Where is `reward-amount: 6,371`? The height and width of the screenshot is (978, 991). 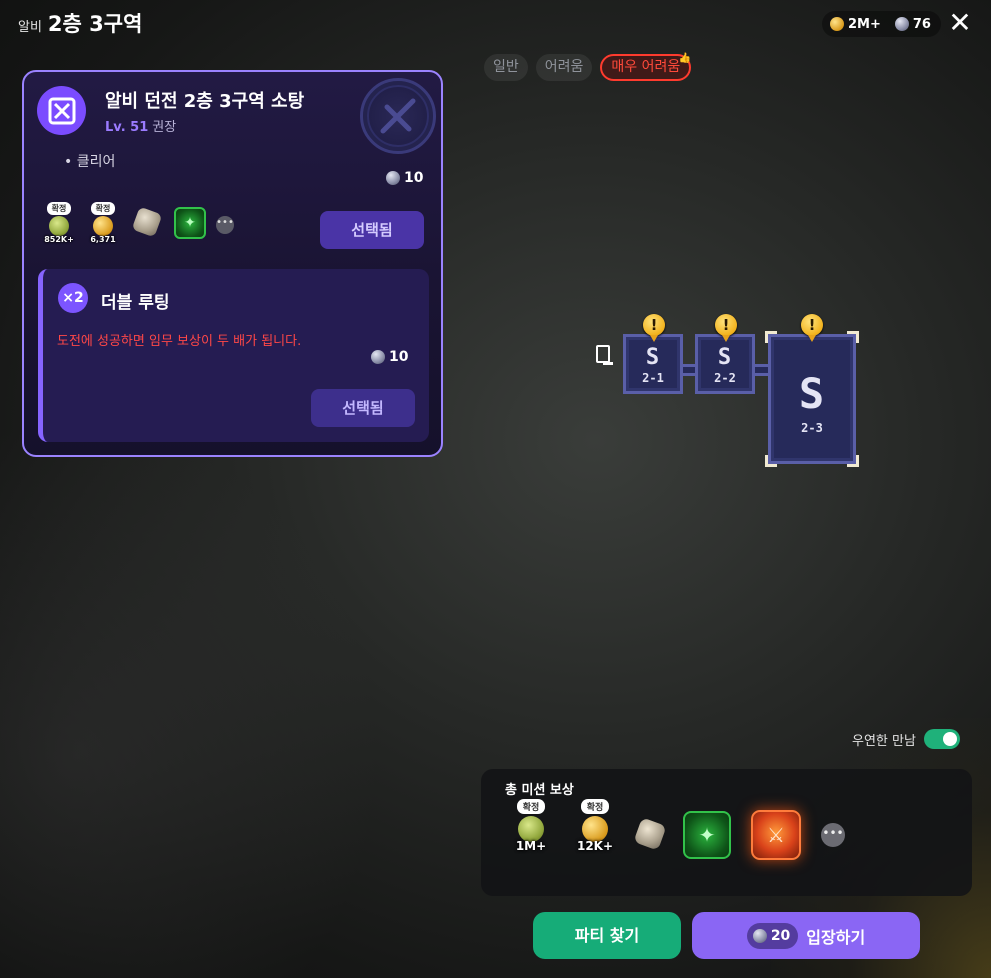 reward-amount: 6,371 is located at coordinates (103, 239).